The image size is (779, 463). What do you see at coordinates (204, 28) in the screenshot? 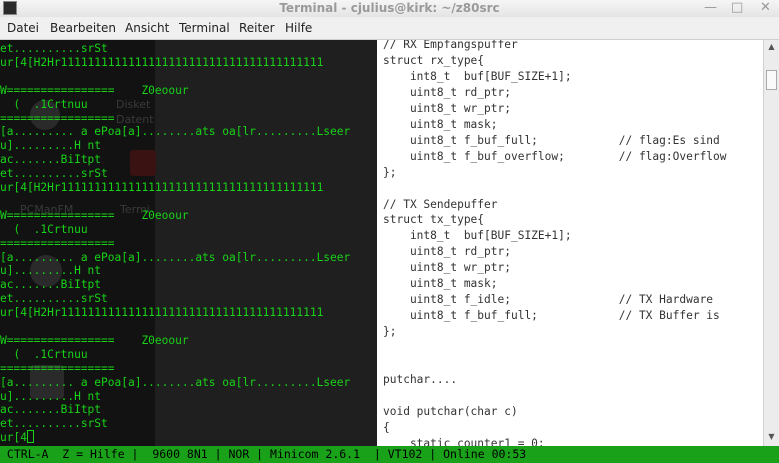
I see `menu-terminal: Terminal` at bounding box center [204, 28].